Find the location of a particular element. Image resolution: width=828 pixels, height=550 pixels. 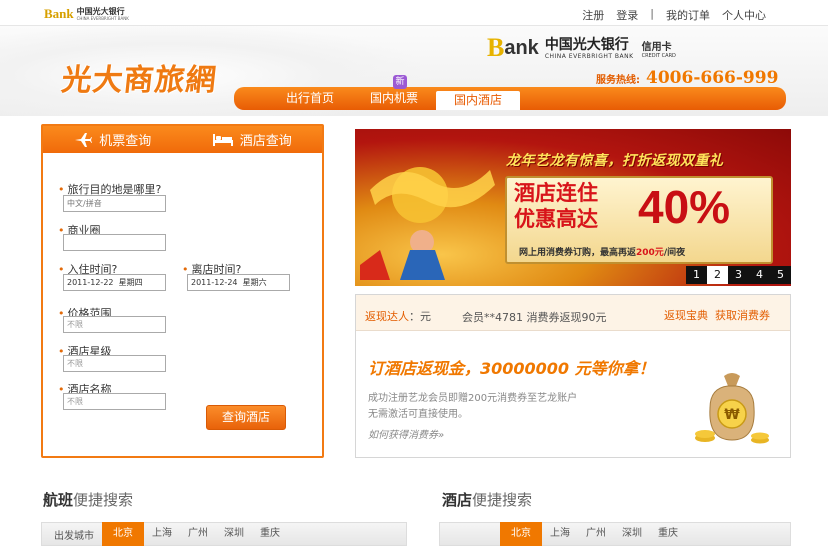

top-links: 注册 登录 | 我的订单 个人中心 is located at coordinates (674, 15).